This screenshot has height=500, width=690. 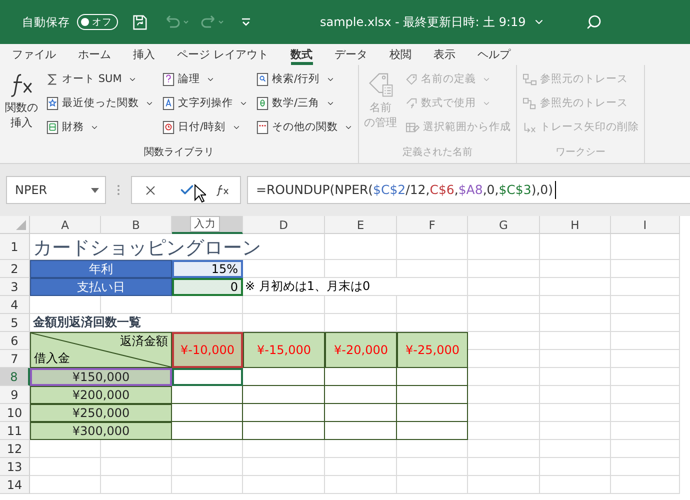 I want to click on row-header: 10, so click(x=15, y=413).